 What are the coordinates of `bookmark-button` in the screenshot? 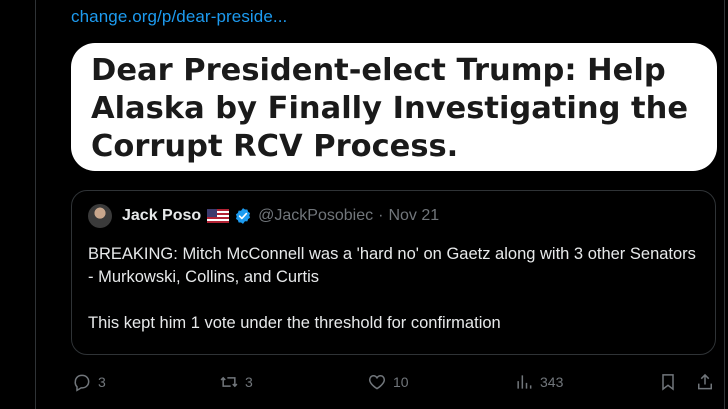 It's located at (668, 382).